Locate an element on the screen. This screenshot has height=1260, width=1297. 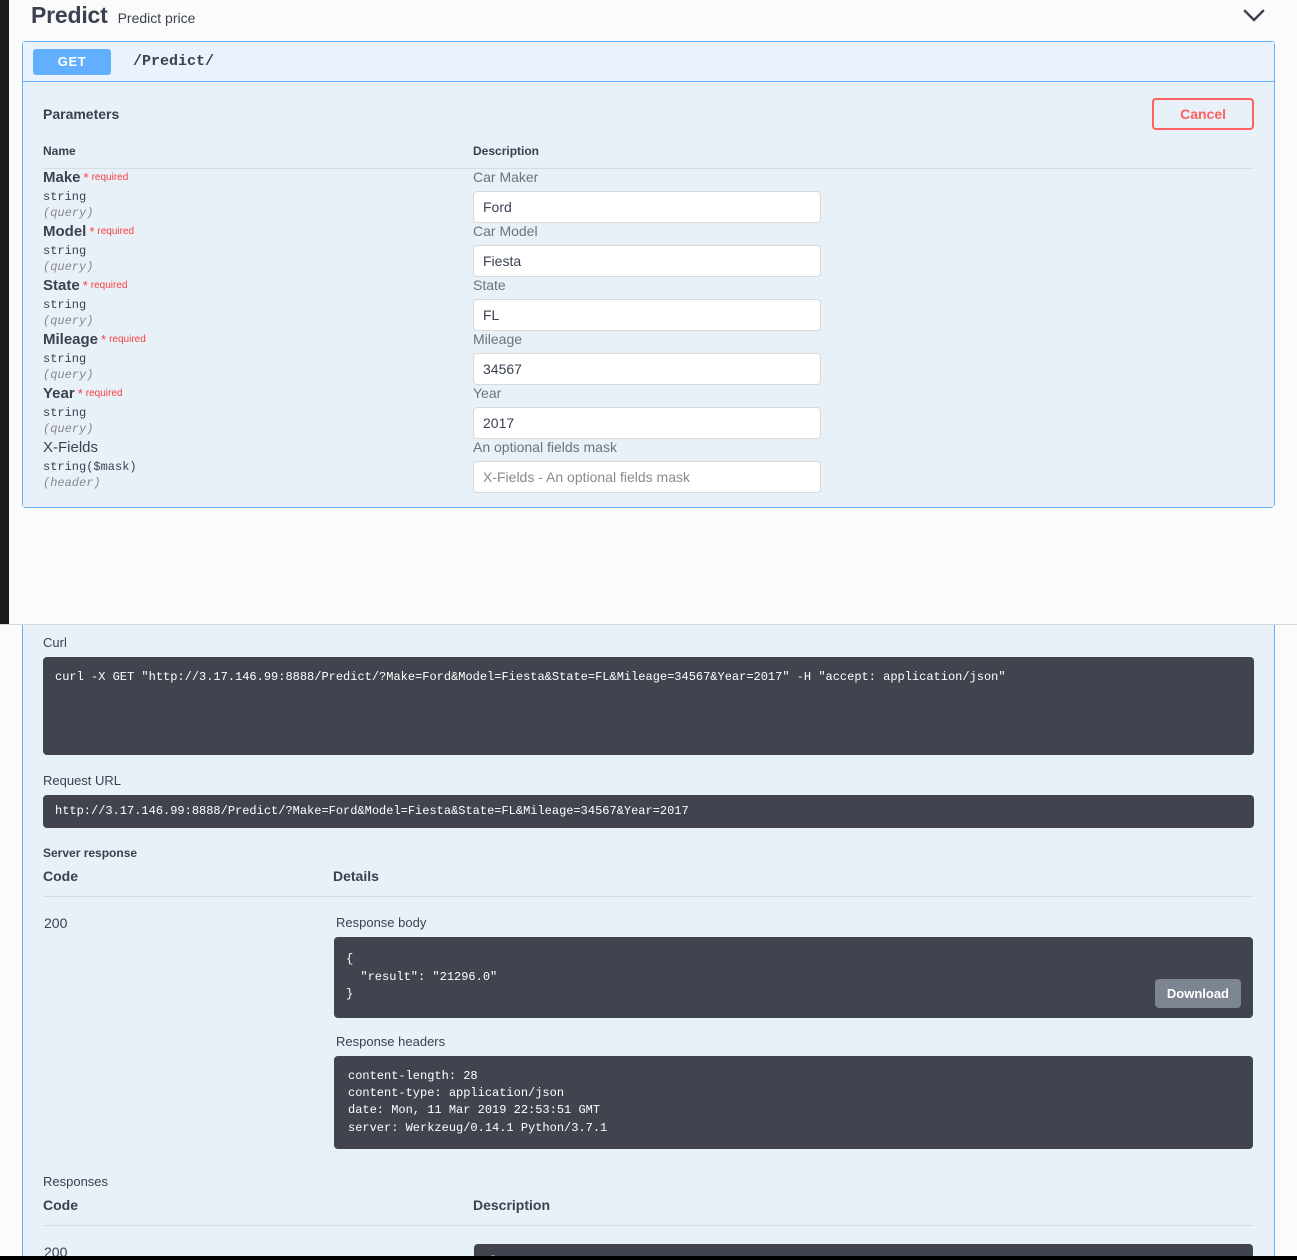
parameter-description-cell: Car Model is located at coordinates (863, 250).